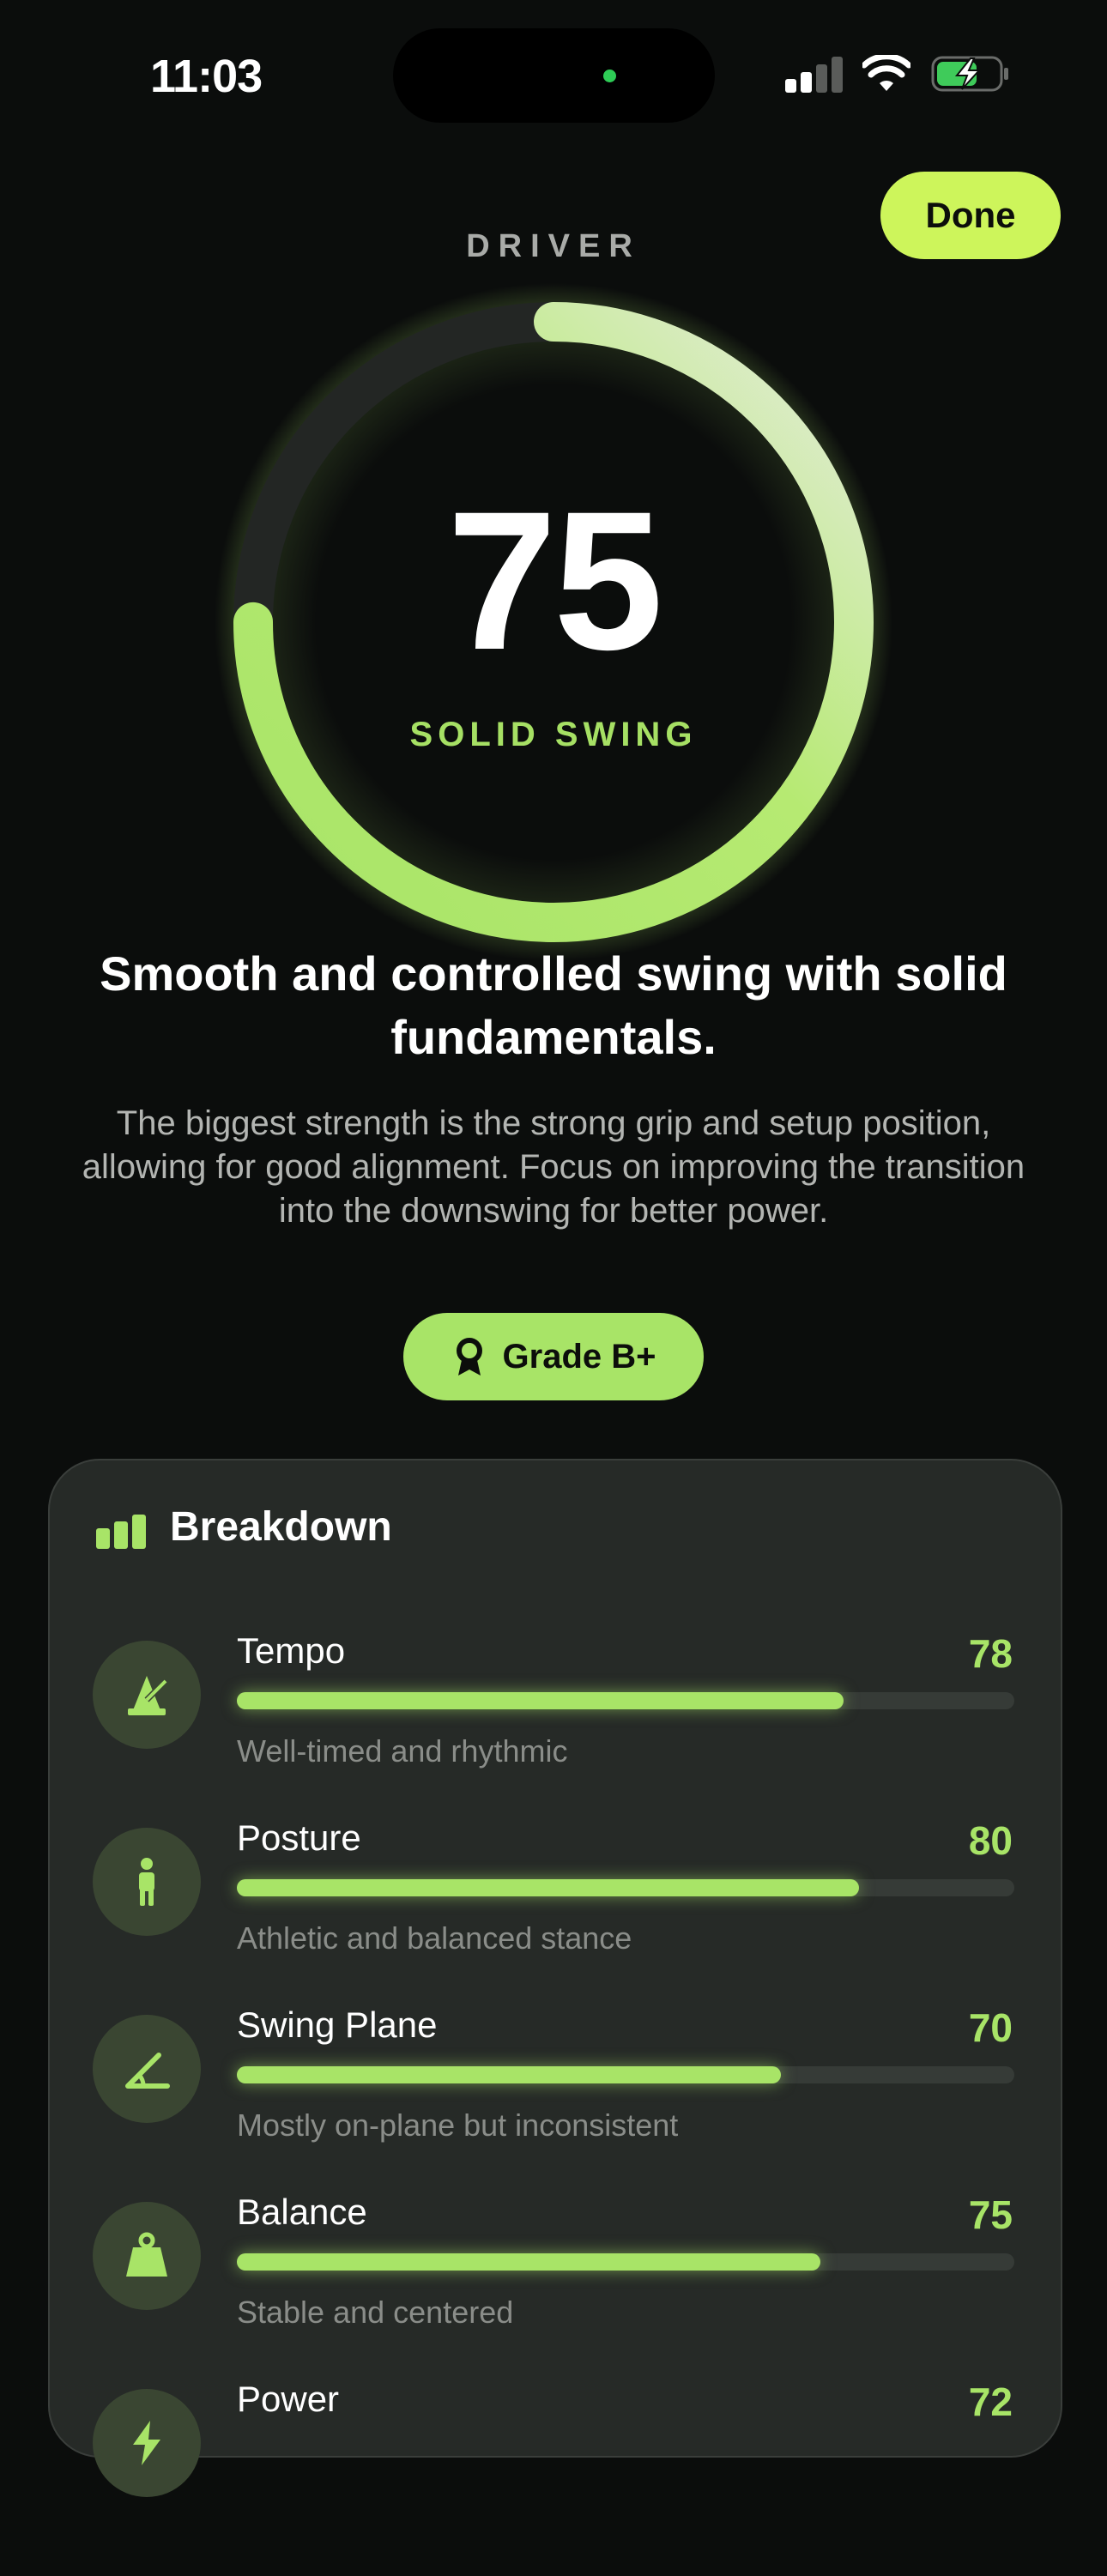 This screenshot has width=1107, height=2576. Describe the element at coordinates (554, 75) in the screenshot. I see `dynamic-island` at that location.